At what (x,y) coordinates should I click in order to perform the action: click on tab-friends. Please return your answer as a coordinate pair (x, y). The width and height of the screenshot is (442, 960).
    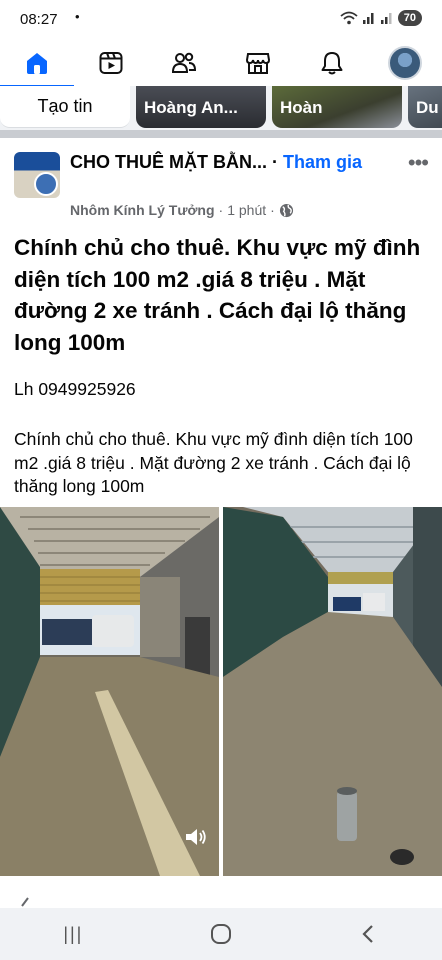
    Looking at the image, I should click on (184, 63).